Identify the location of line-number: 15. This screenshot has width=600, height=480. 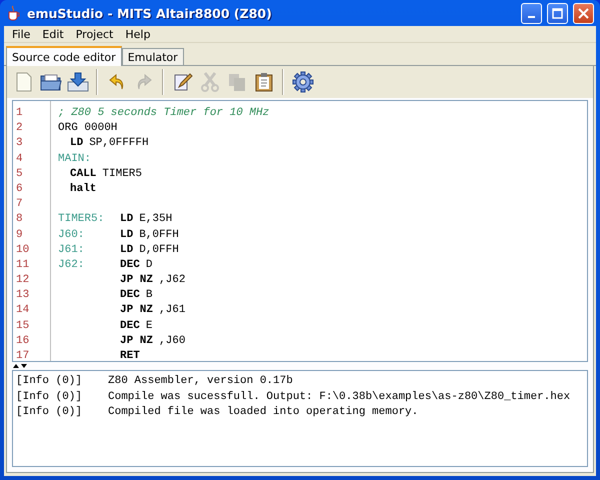
(23, 326).